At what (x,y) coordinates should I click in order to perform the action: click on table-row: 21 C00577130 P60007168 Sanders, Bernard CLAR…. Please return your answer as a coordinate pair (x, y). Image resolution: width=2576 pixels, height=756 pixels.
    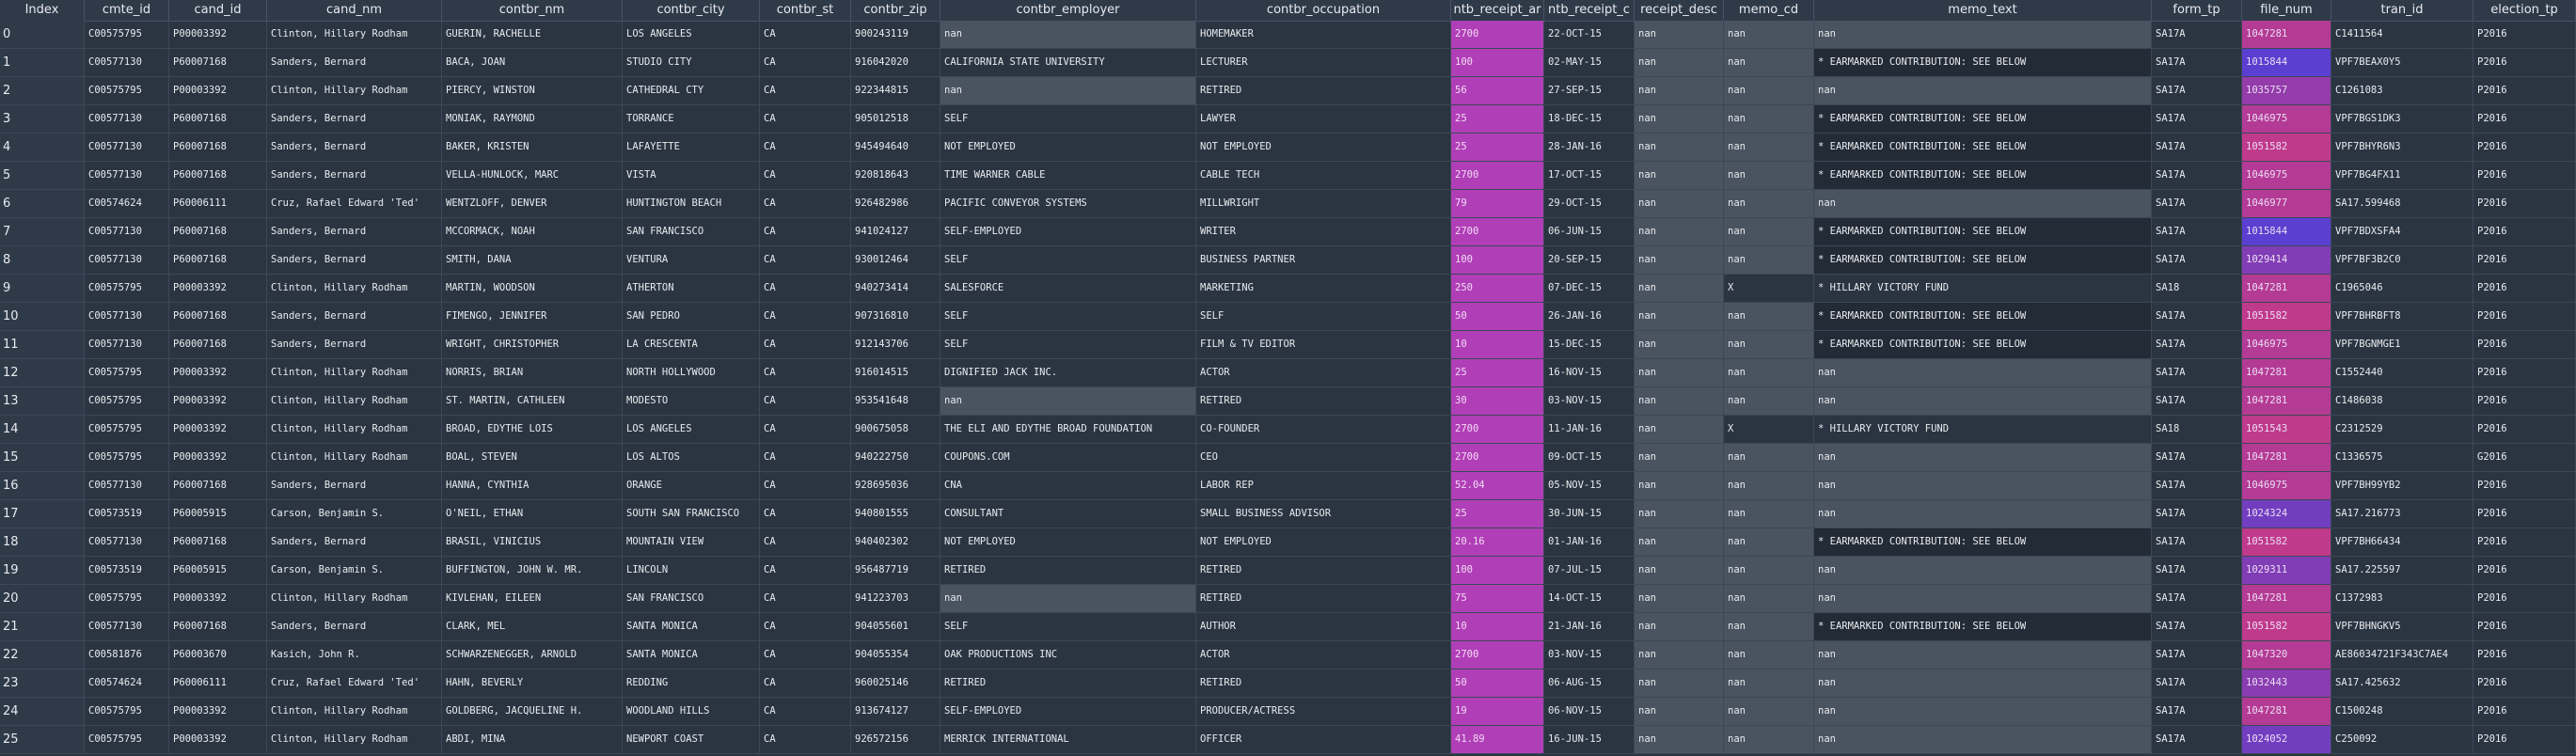
    Looking at the image, I should click on (1288, 627).